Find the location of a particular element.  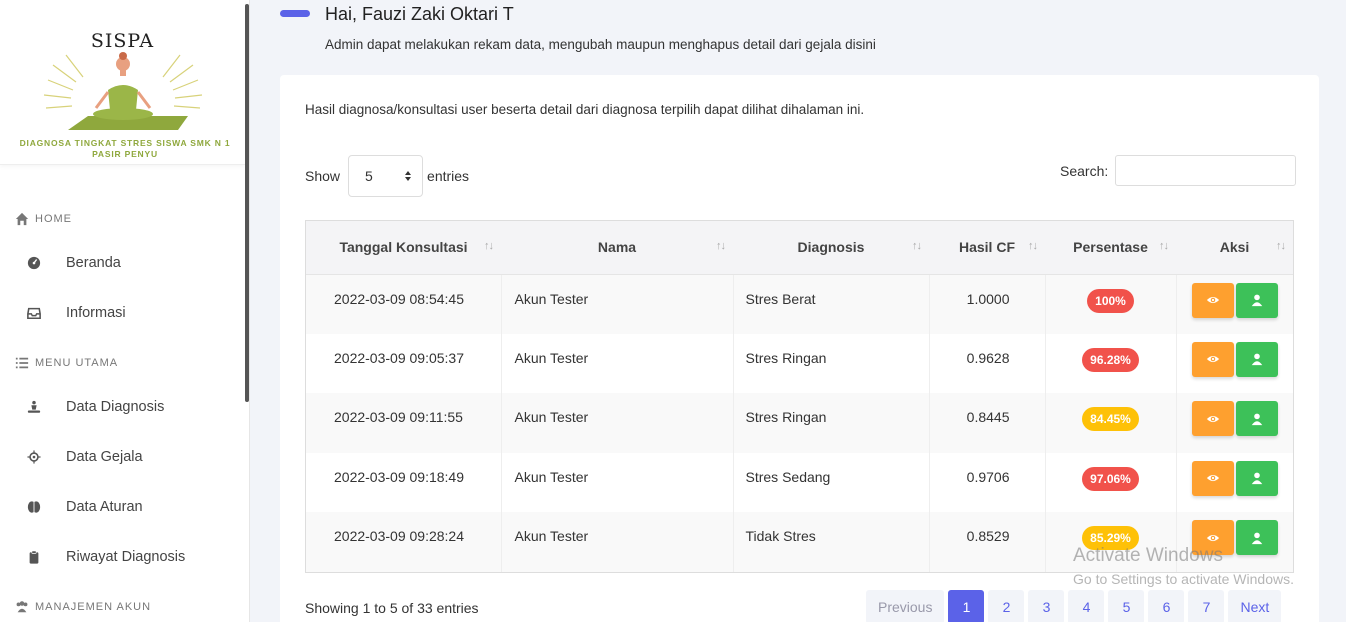

page-length-control: Show 5 entries is located at coordinates (387, 176).